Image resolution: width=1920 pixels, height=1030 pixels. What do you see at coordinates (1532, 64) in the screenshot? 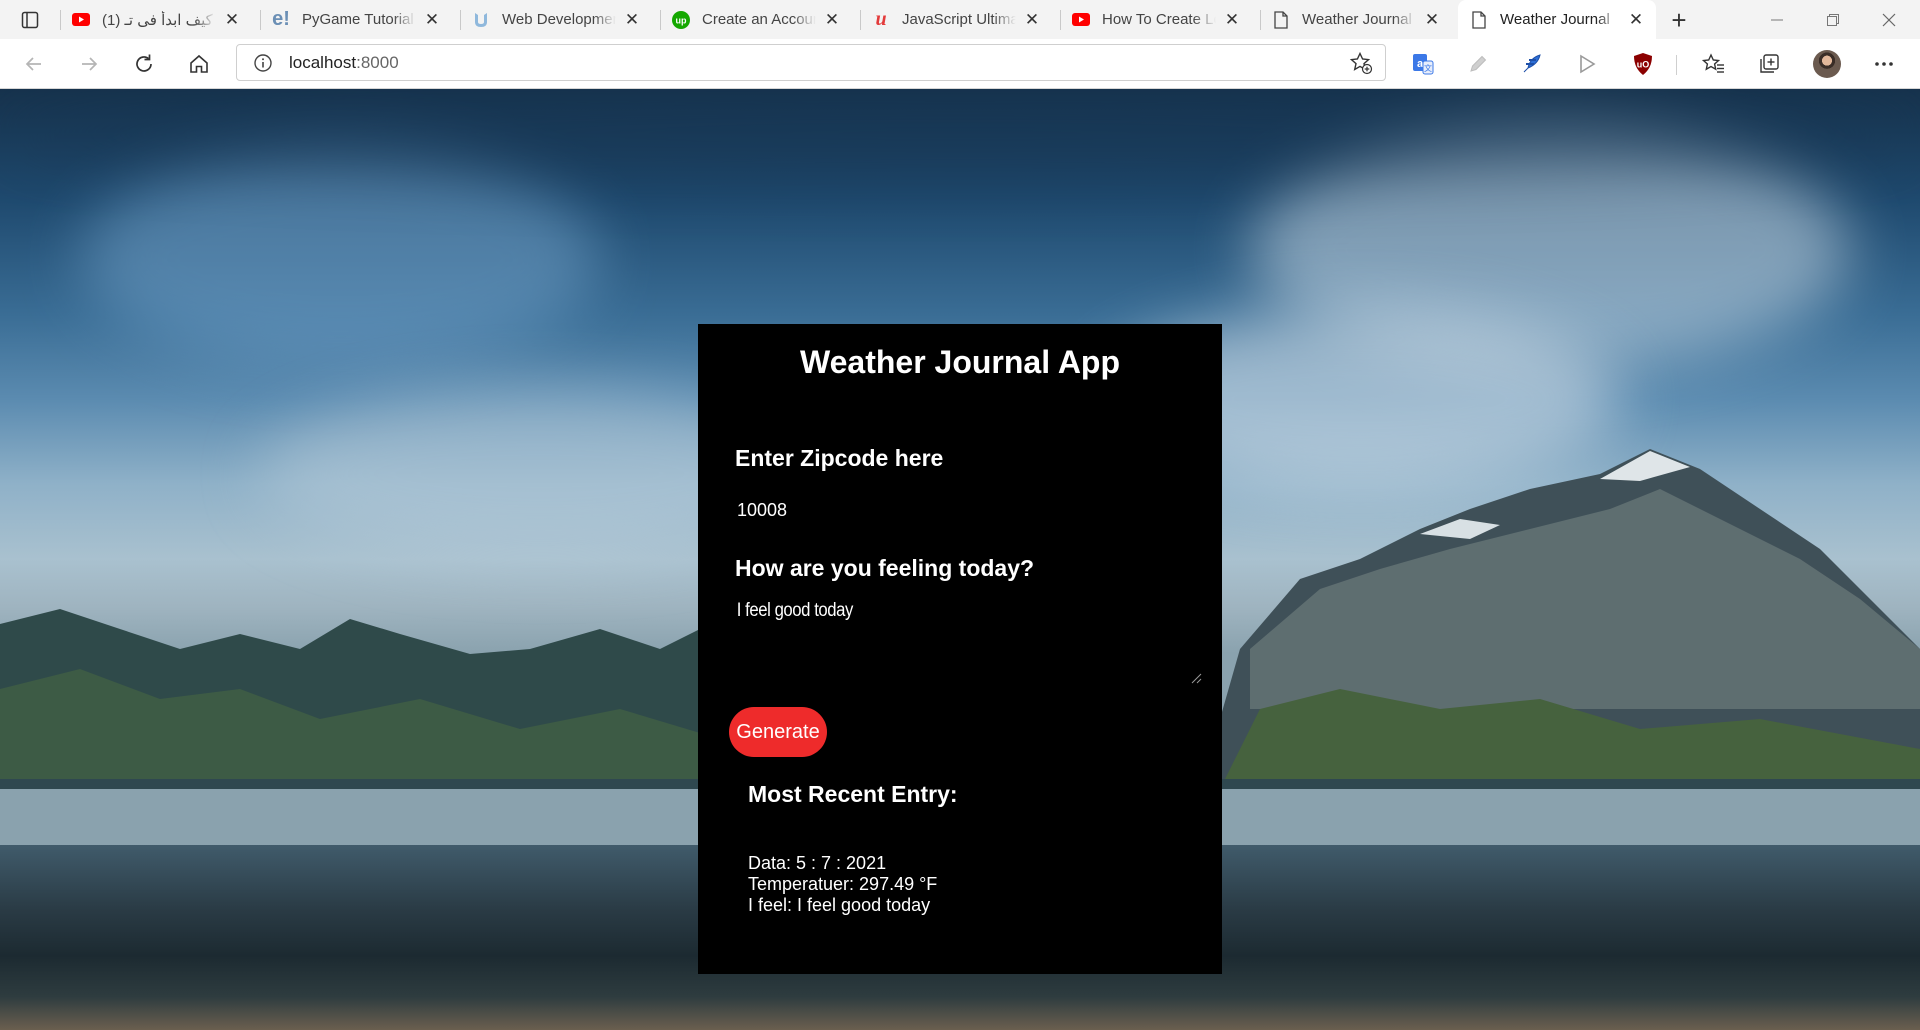
I see `quill-extension-icon` at bounding box center [1532, 64].